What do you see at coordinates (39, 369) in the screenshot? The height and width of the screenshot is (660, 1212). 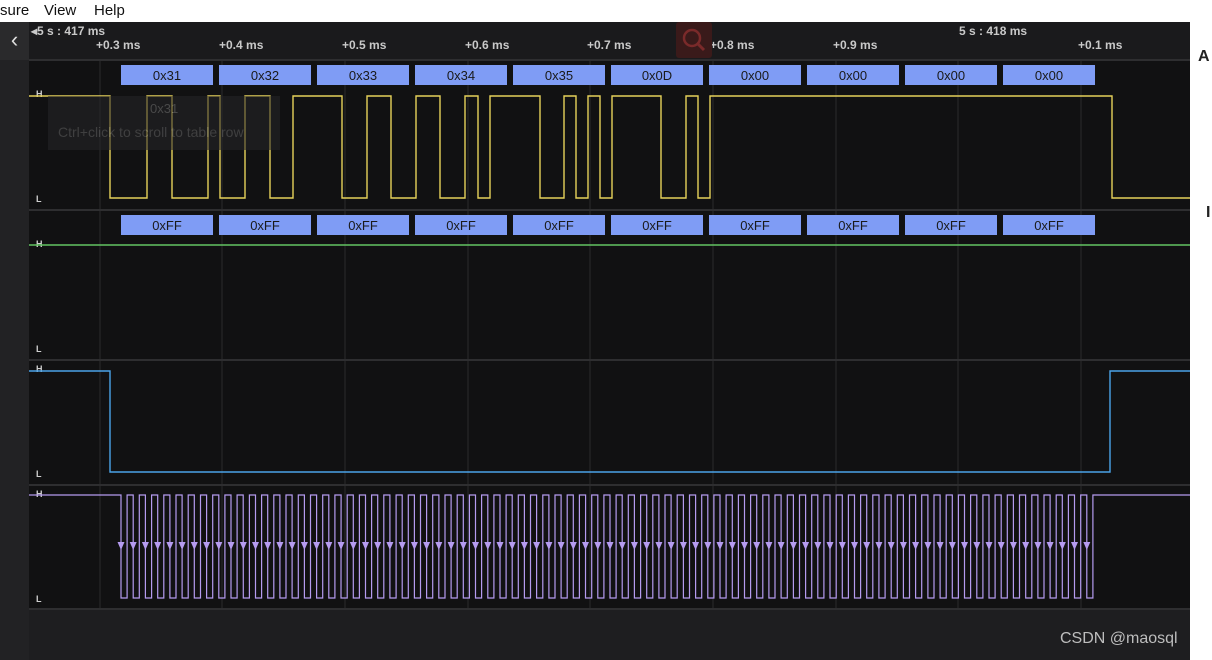 I see `level-high-label: H` at bounding box center [39, 369].